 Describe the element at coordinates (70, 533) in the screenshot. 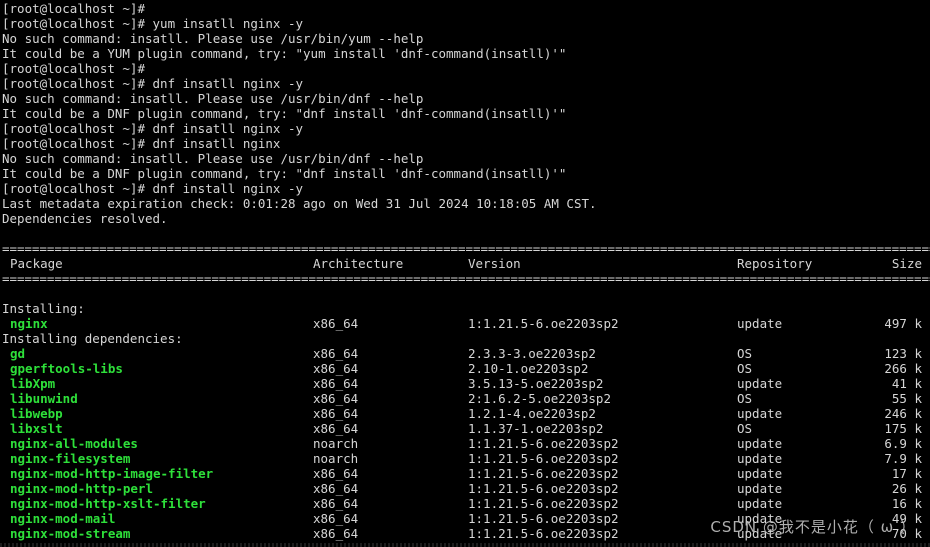

I see `cell-package: nginx-mod-stream` at that location.